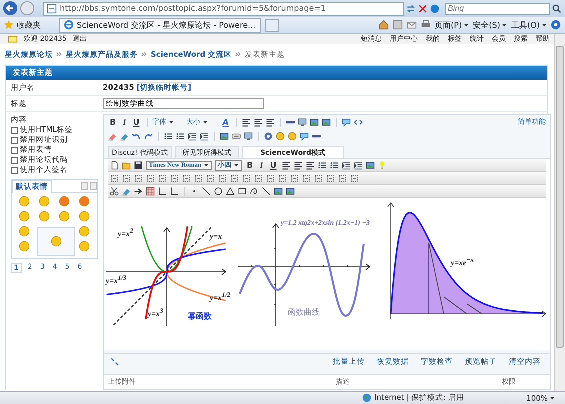 This screenshot has width=565, height=404. Describe the element at coordinates (223, 9) in the screenshot. I see `address-field: http://bbs.symtone.com/posttopic.aspx?forumid=5&forumpage=1` at that location.